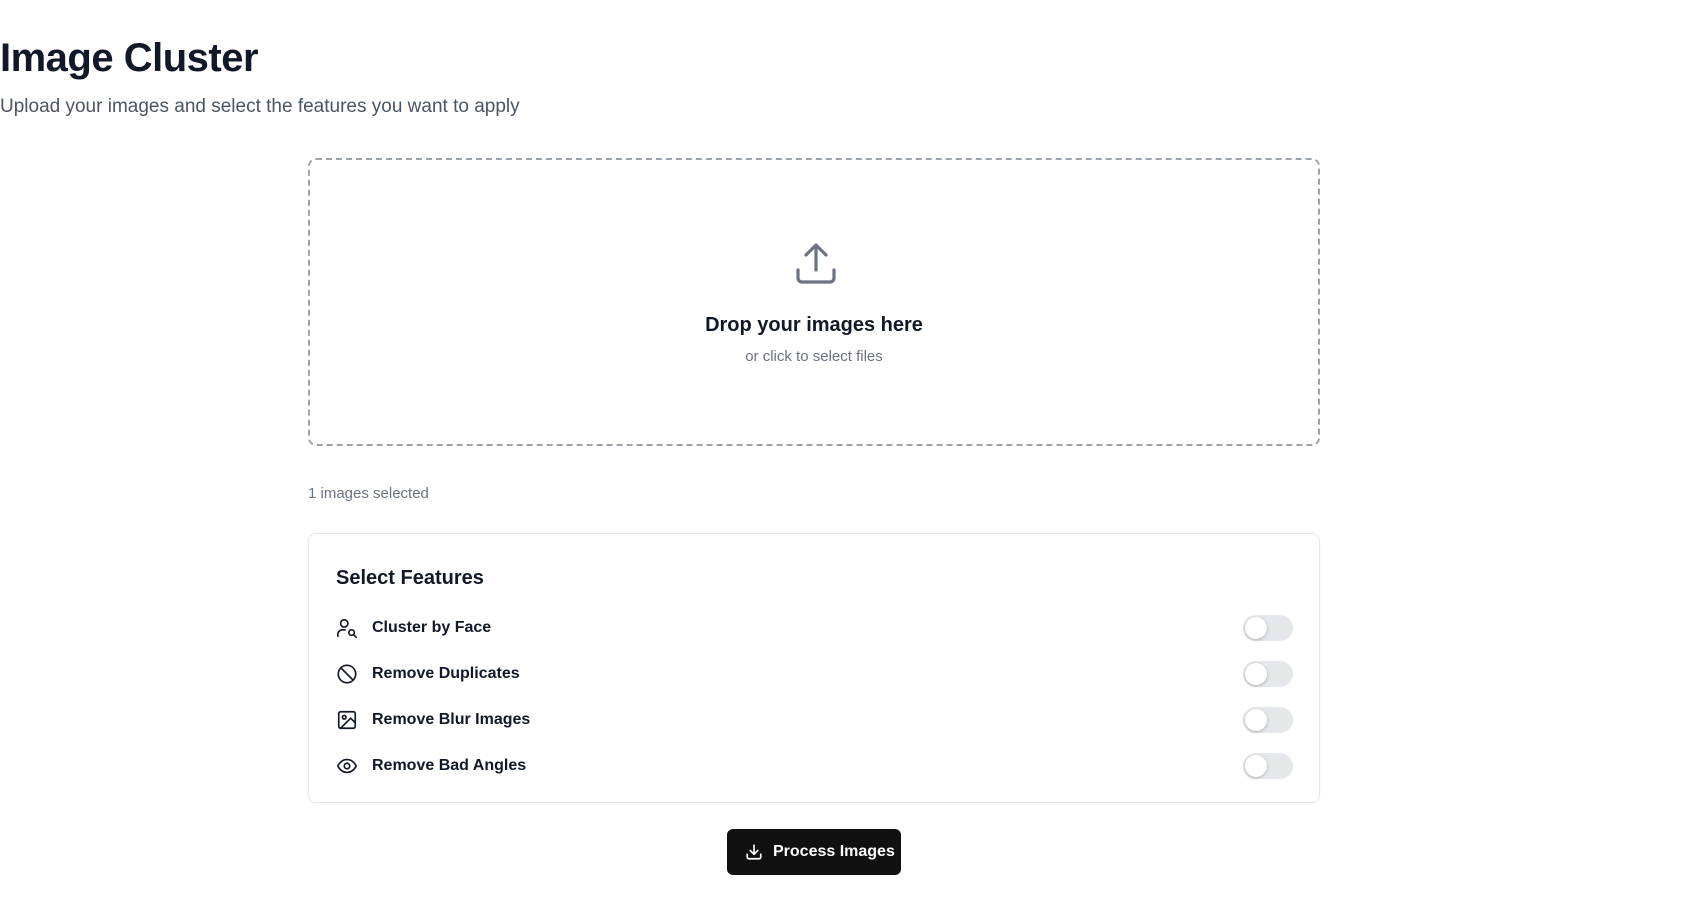 This screenshot has height=921, width=1695. Describe the element at coordinates (814, 628) in the screenshot. I see `feature-row-cluster-by-face: Cluster by Face` at that location.